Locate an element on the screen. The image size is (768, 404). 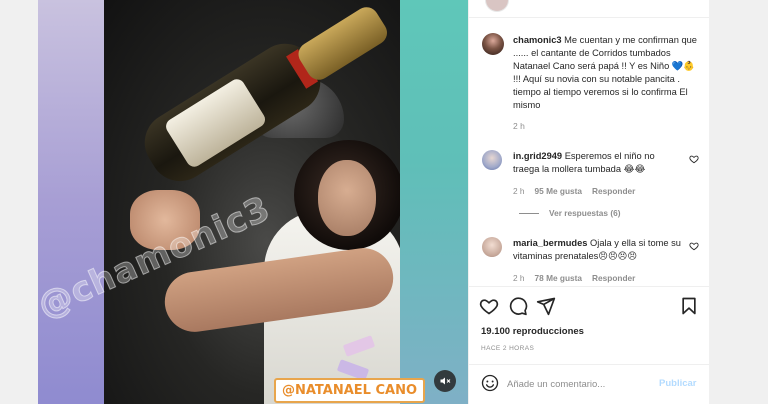
header-avatar is located at coordinates (497, 6).